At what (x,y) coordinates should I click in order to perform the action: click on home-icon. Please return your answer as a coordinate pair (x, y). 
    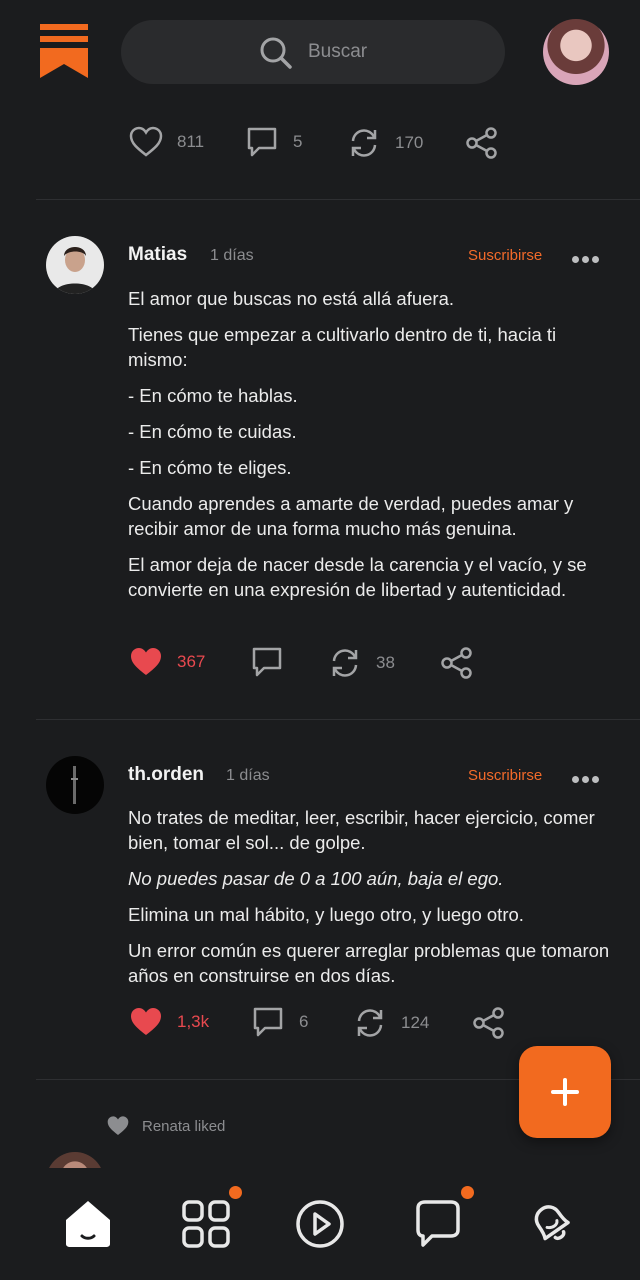
    Looking at the image, I should click on (88, 1224).